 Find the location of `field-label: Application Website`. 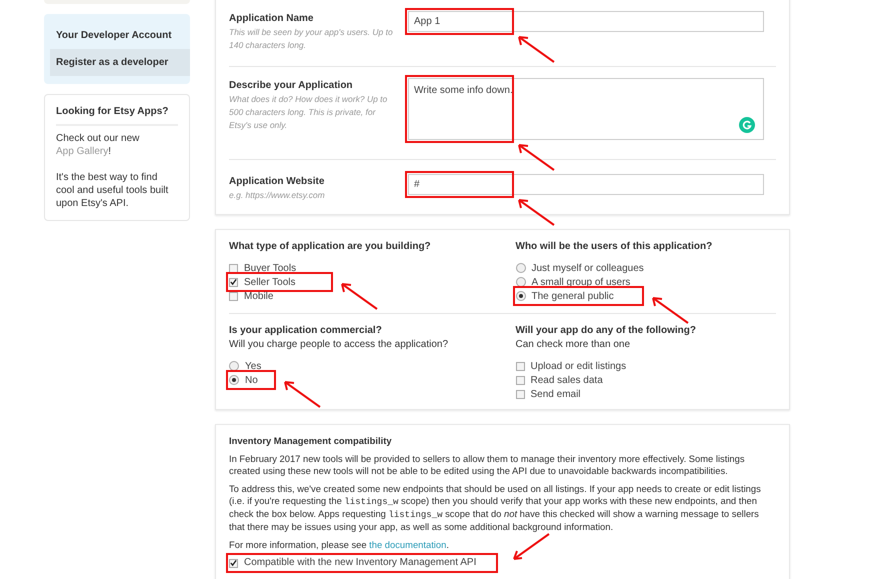

field-label: Application Website is located at coordinates (277, 182).